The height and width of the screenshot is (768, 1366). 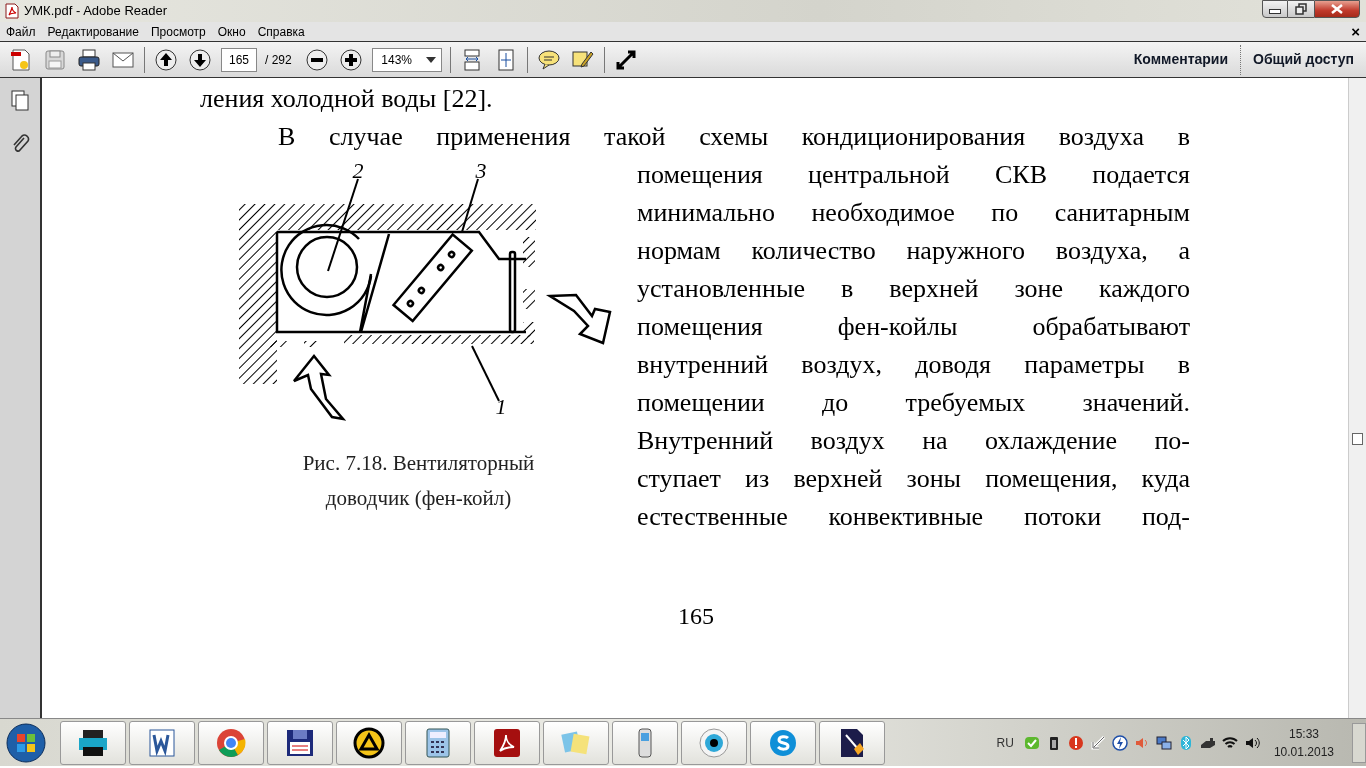 What do you see at coordinates (1357, 398) in the screenshot?
I see `scrollbar` at bounding box center [1357, 398].